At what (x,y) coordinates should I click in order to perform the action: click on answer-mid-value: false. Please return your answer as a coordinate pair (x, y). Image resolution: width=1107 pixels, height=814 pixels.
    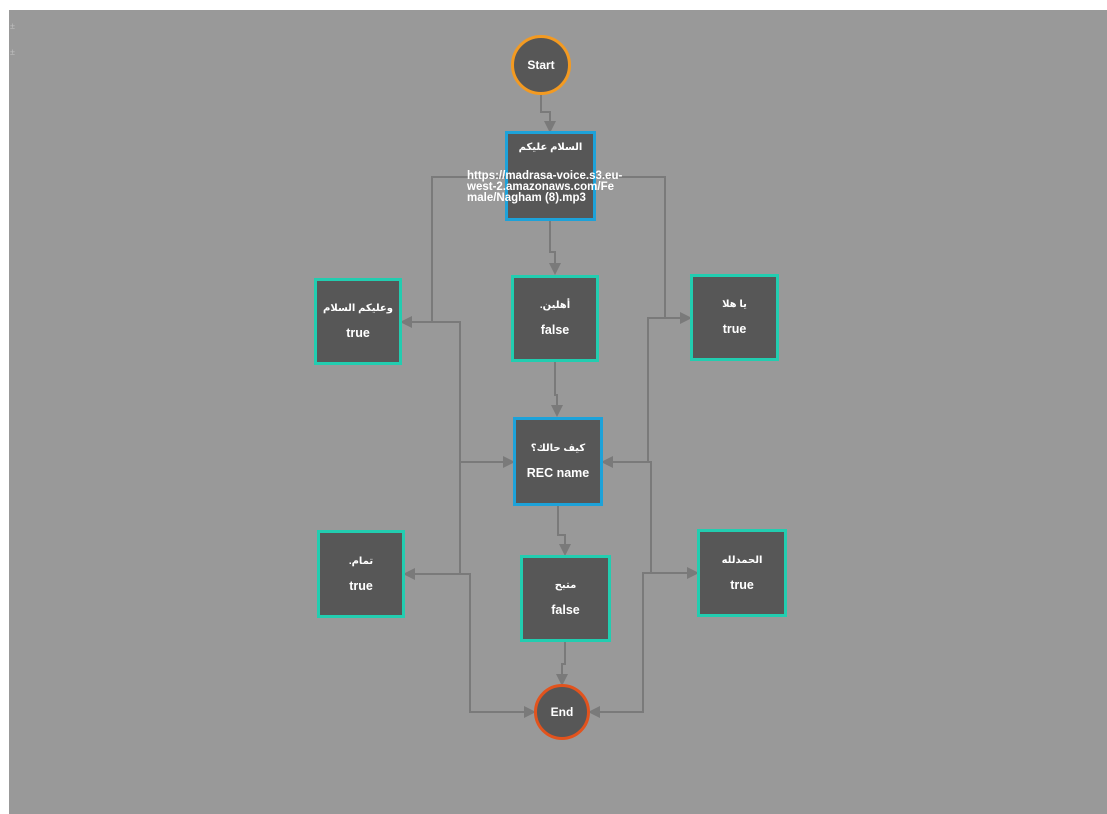
    Looking at the image, I should click on (565, 610).